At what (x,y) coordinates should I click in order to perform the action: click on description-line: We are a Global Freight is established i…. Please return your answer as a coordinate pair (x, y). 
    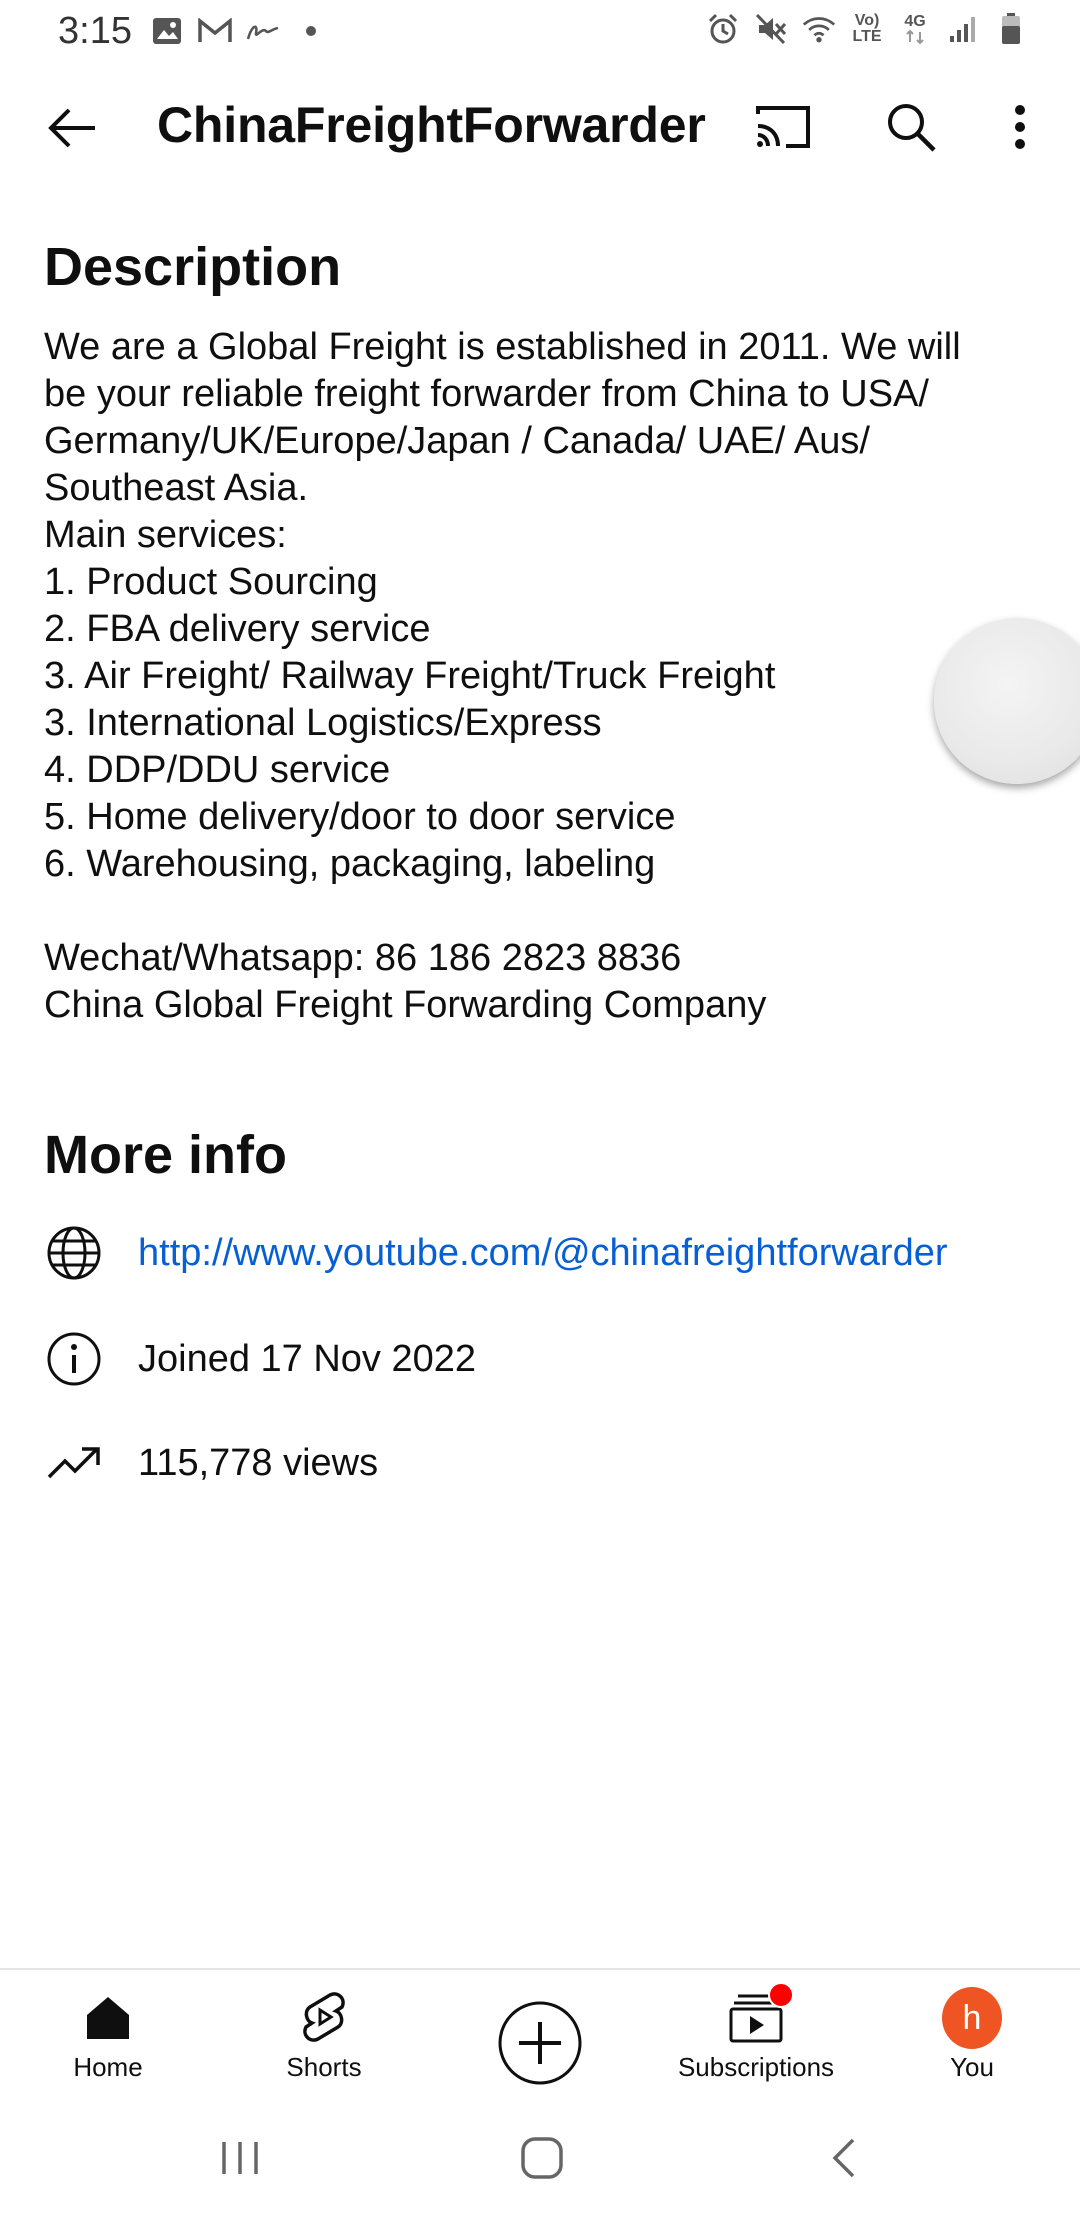
    Looking at the image, I should click on (502, 347).